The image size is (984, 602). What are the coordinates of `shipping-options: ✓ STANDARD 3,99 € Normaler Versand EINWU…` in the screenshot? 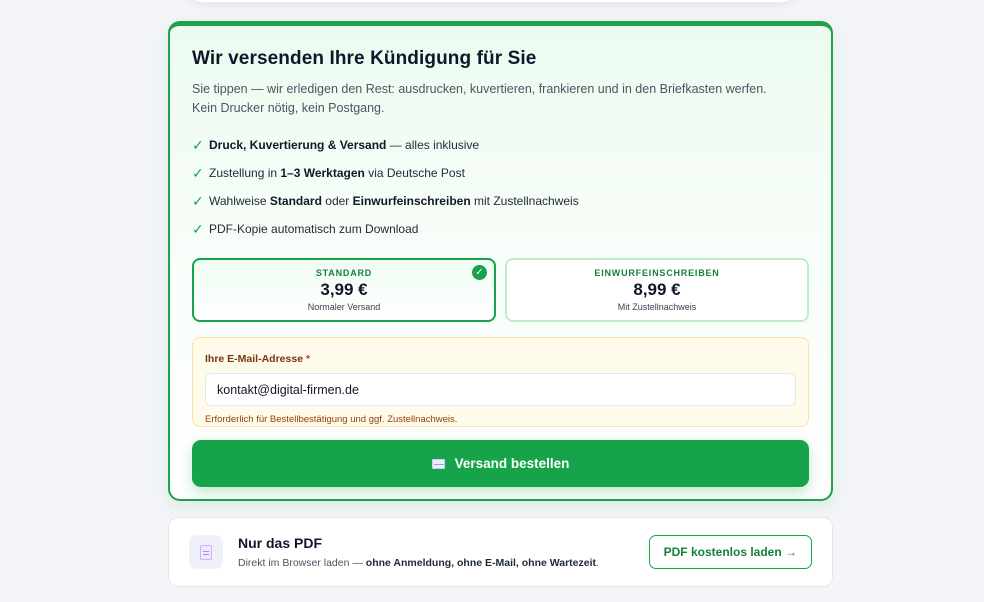 It's located at (500, 290).